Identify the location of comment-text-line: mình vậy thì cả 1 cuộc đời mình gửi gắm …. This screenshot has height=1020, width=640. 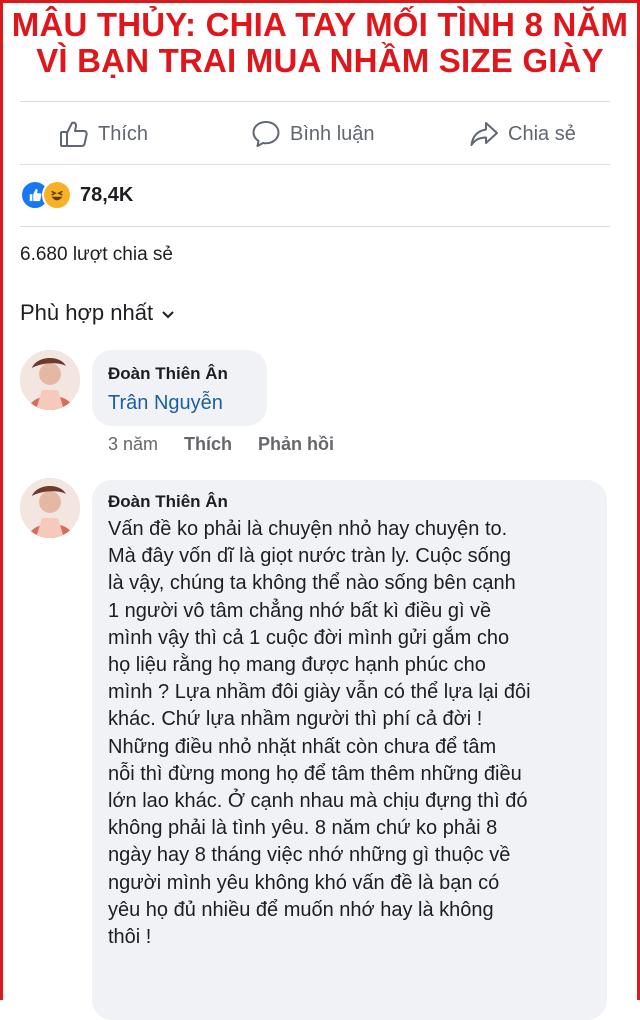
(309, 637).